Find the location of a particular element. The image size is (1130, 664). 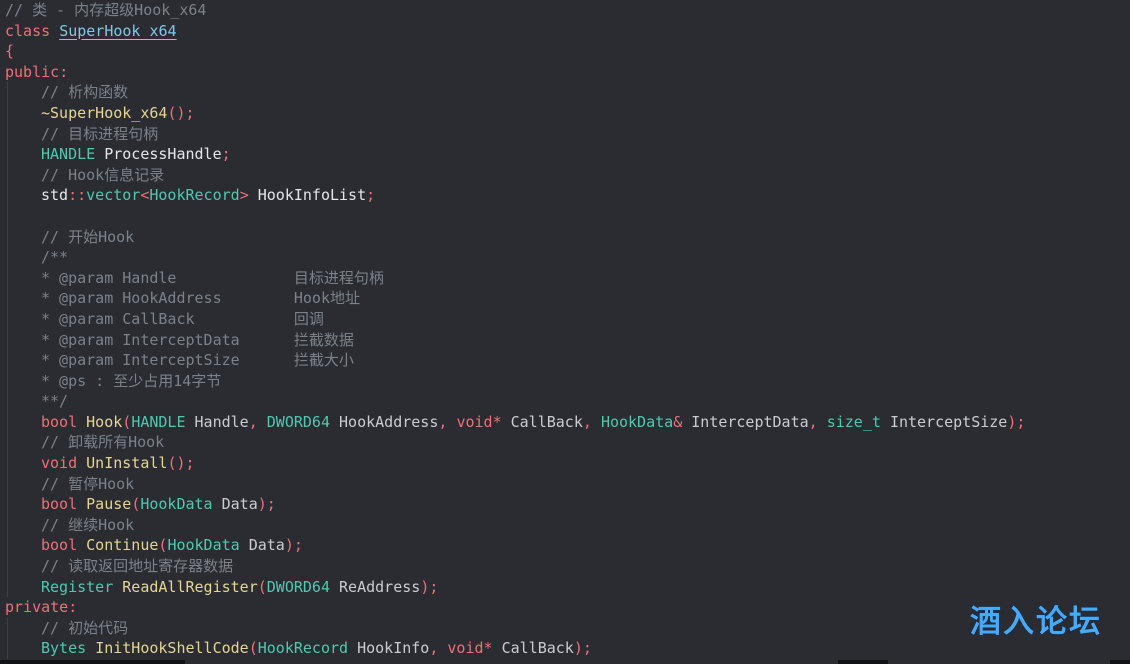

code-token-comment: // 初始代码 is located at coordinates (85, 627).